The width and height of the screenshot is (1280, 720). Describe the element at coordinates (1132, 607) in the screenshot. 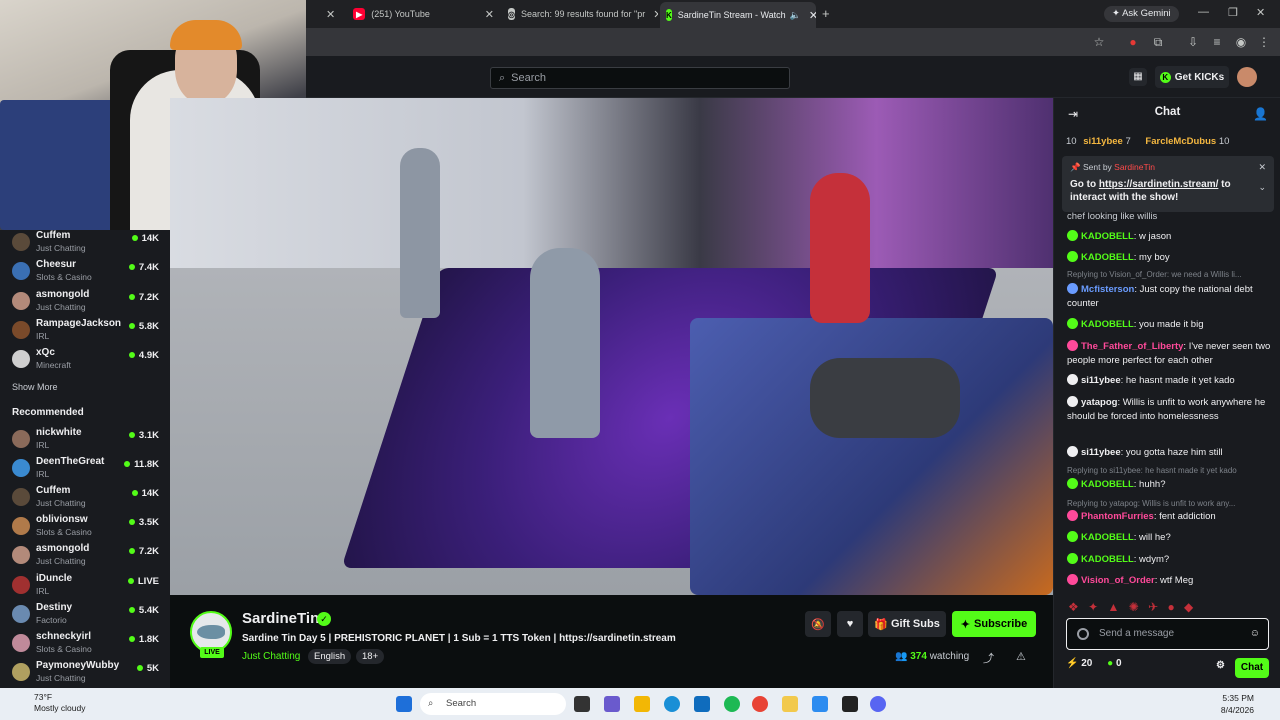

I see `emote-bar: ❖ ✦ ▲ ✺ ✈ ● ◆` at that location.